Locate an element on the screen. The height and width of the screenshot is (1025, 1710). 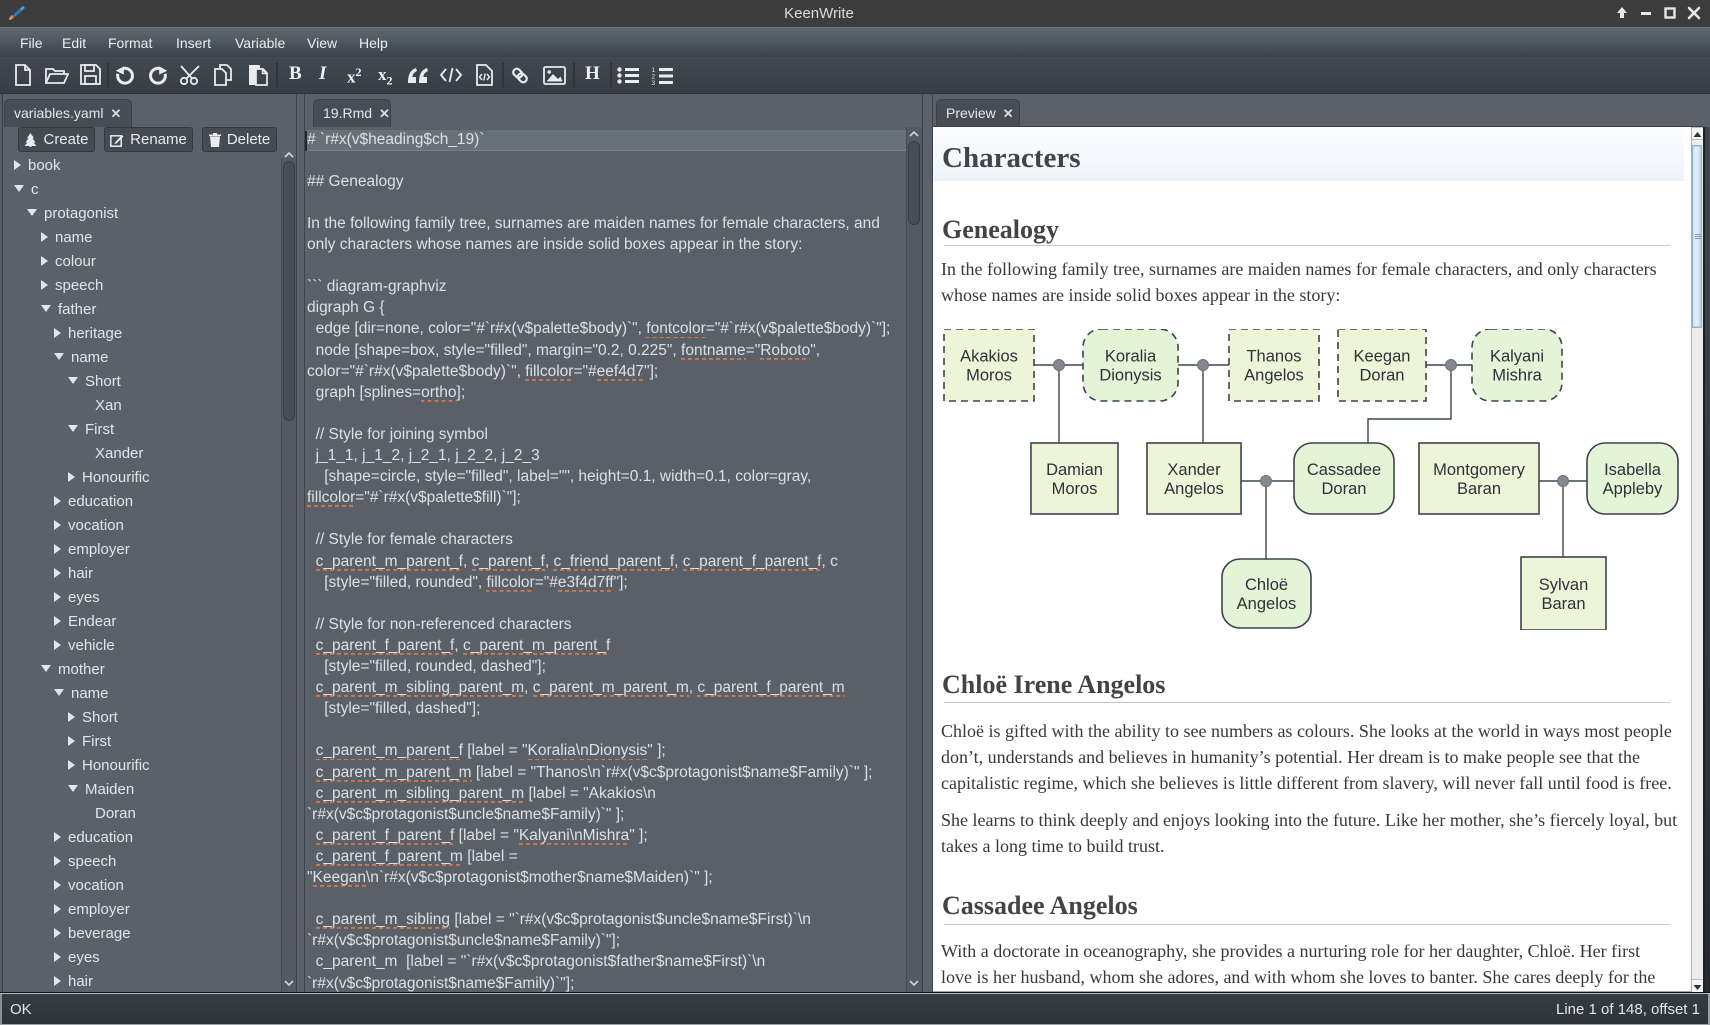
svg-text: Sylvan is located at coordinates (1564, 585).